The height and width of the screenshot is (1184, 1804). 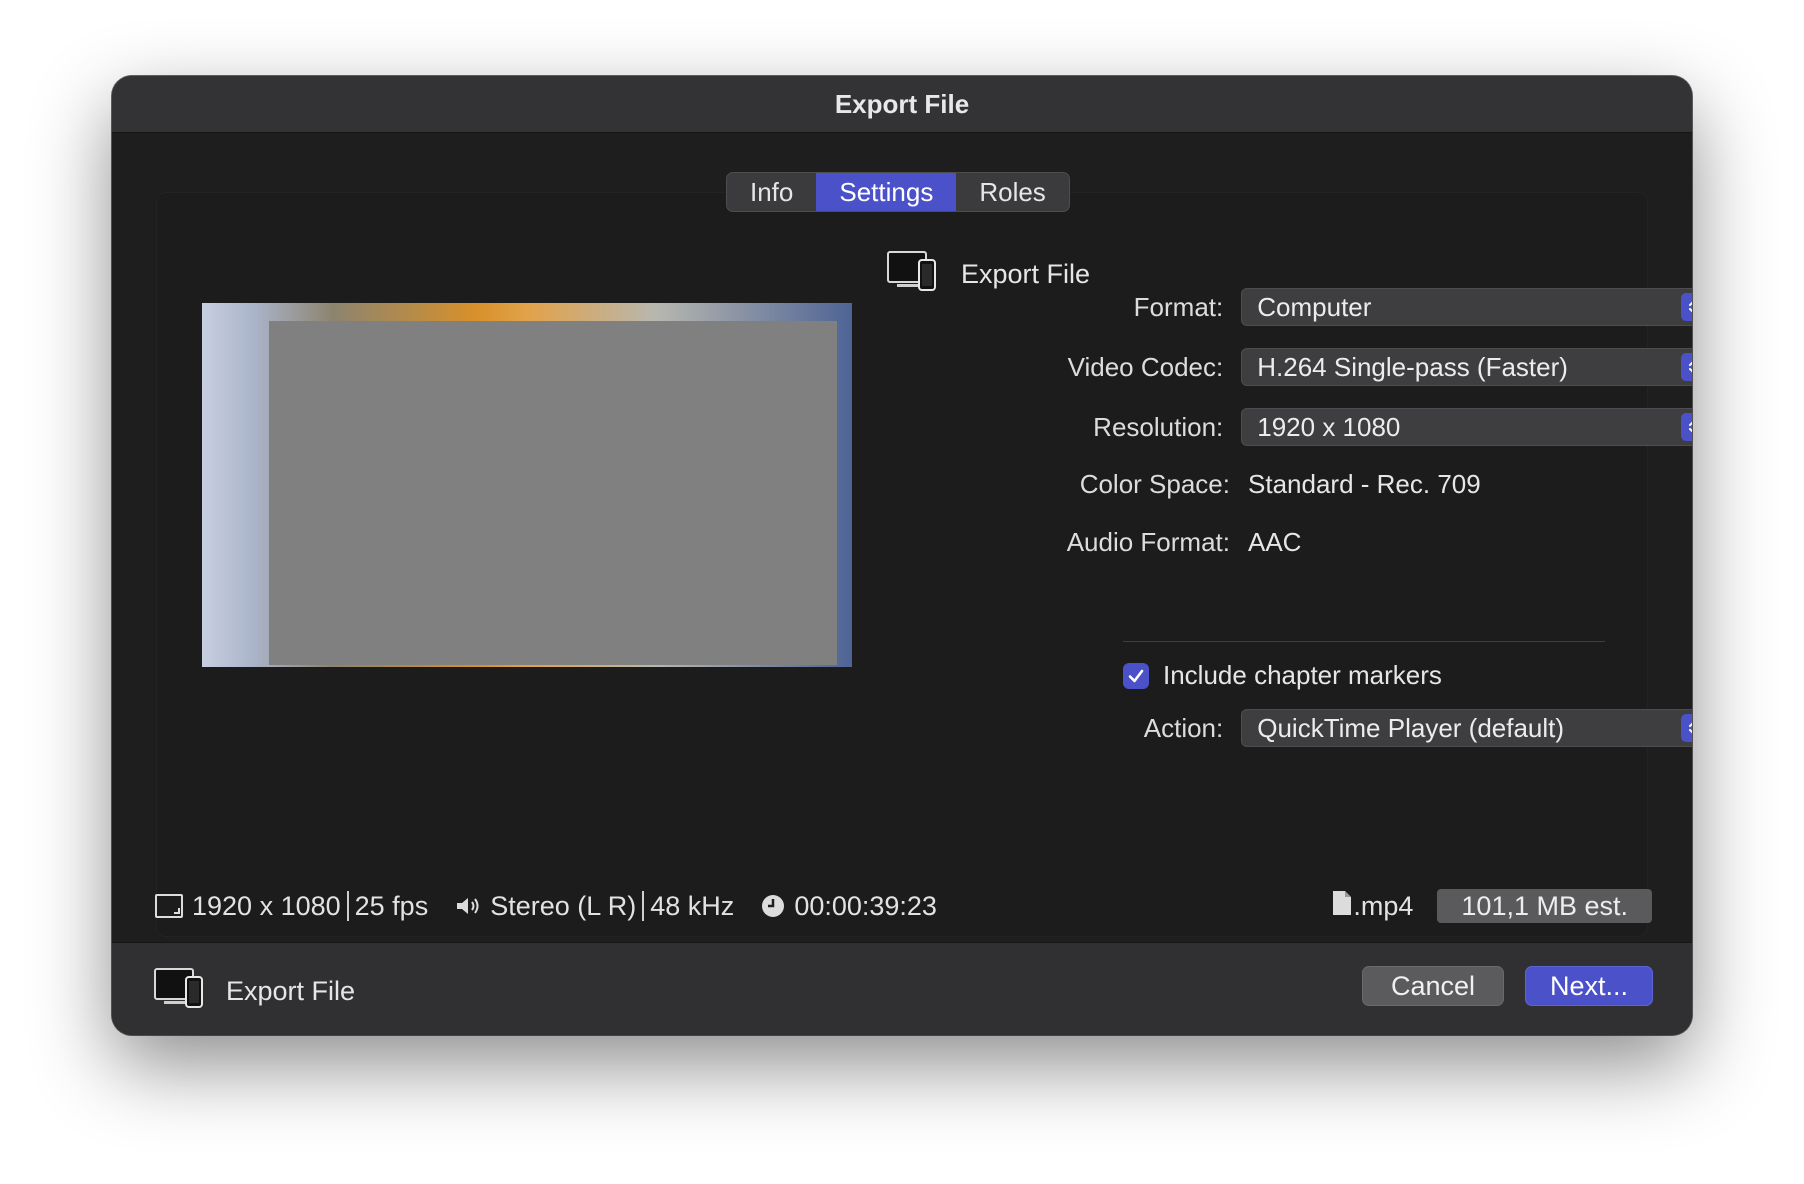 What do you see at coordinates (773, 906) in the screenshot?
I see `clock-icon` at bounding box center [773, 906].